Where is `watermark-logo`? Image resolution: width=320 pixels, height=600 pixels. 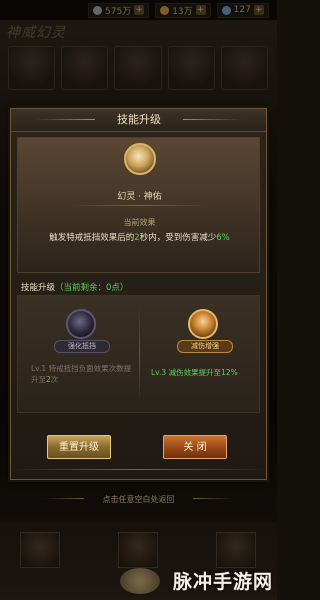 watermark-logo is located at coordinates (140, 581).